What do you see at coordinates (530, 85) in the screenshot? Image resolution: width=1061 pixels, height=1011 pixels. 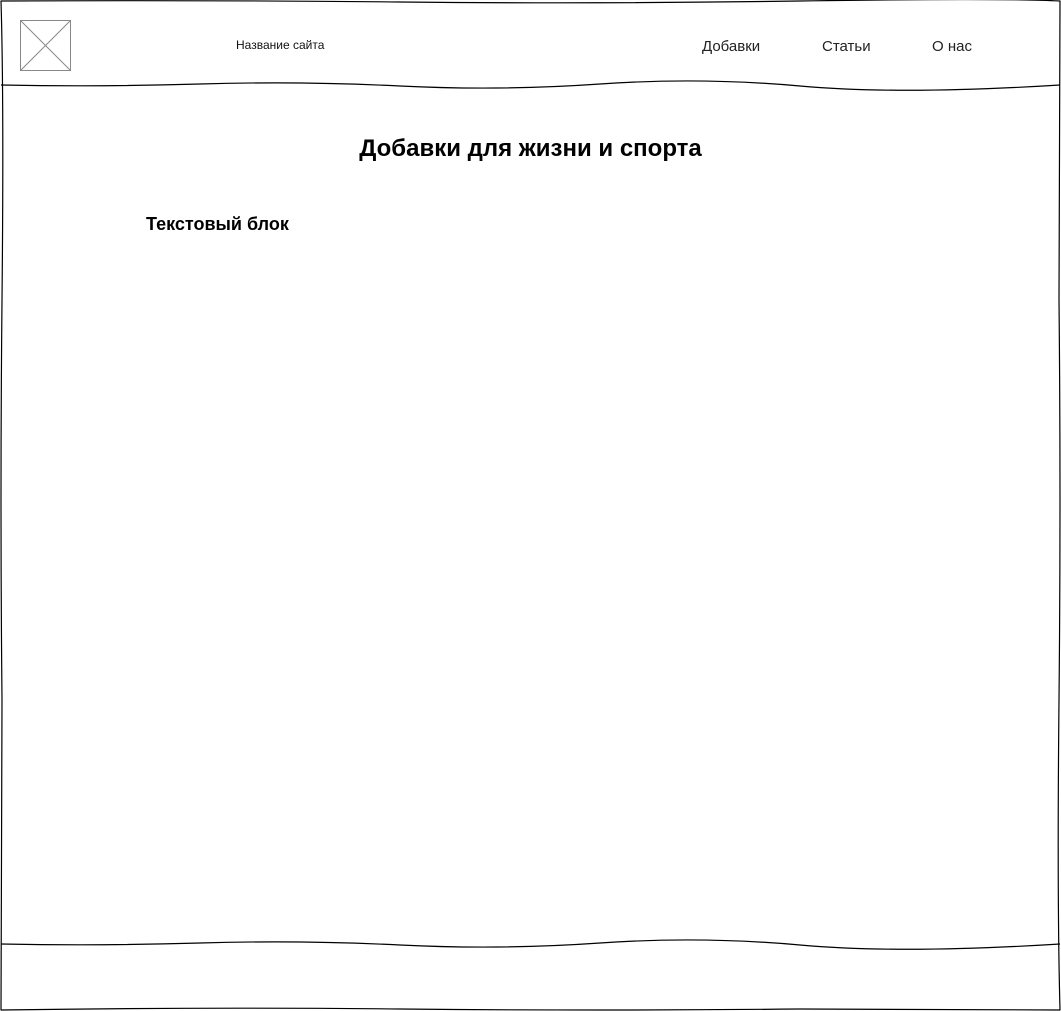 I see `header-divider` at bounding box center [530, 85].